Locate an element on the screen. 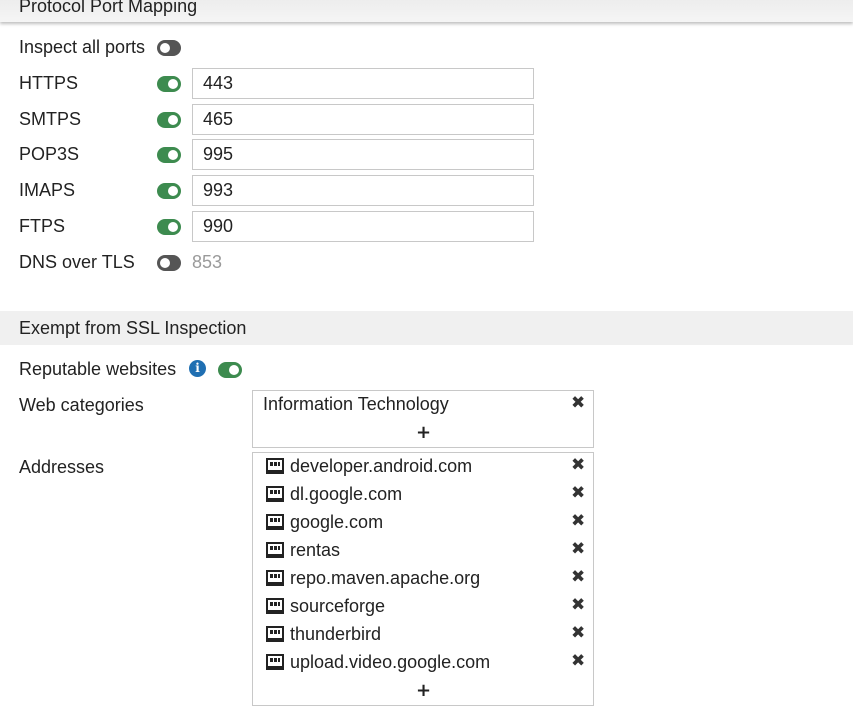  imaps-port-input: 993 is located at coordinates (363, 190).